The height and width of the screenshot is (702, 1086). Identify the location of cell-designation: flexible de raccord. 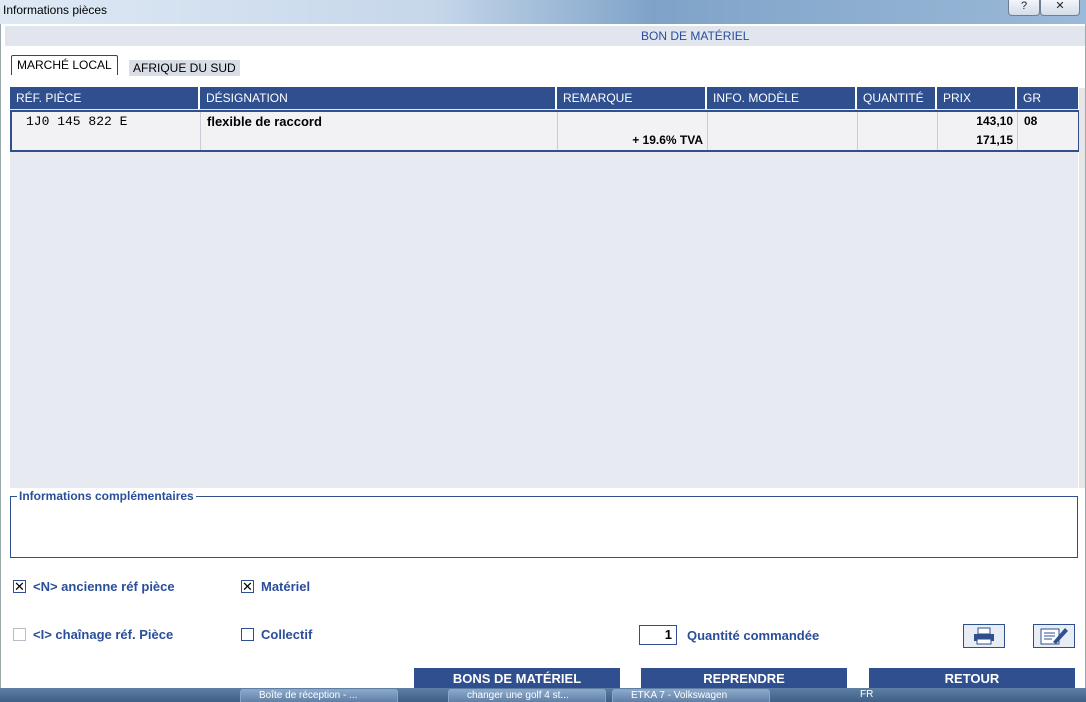
(379, 131).